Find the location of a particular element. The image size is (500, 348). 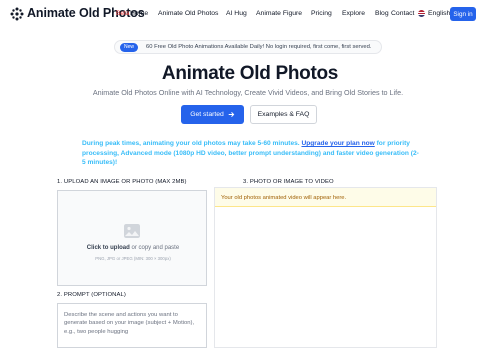

nav-animate-old-photos: Animate Old Photos is located at coordinates (188, 13).